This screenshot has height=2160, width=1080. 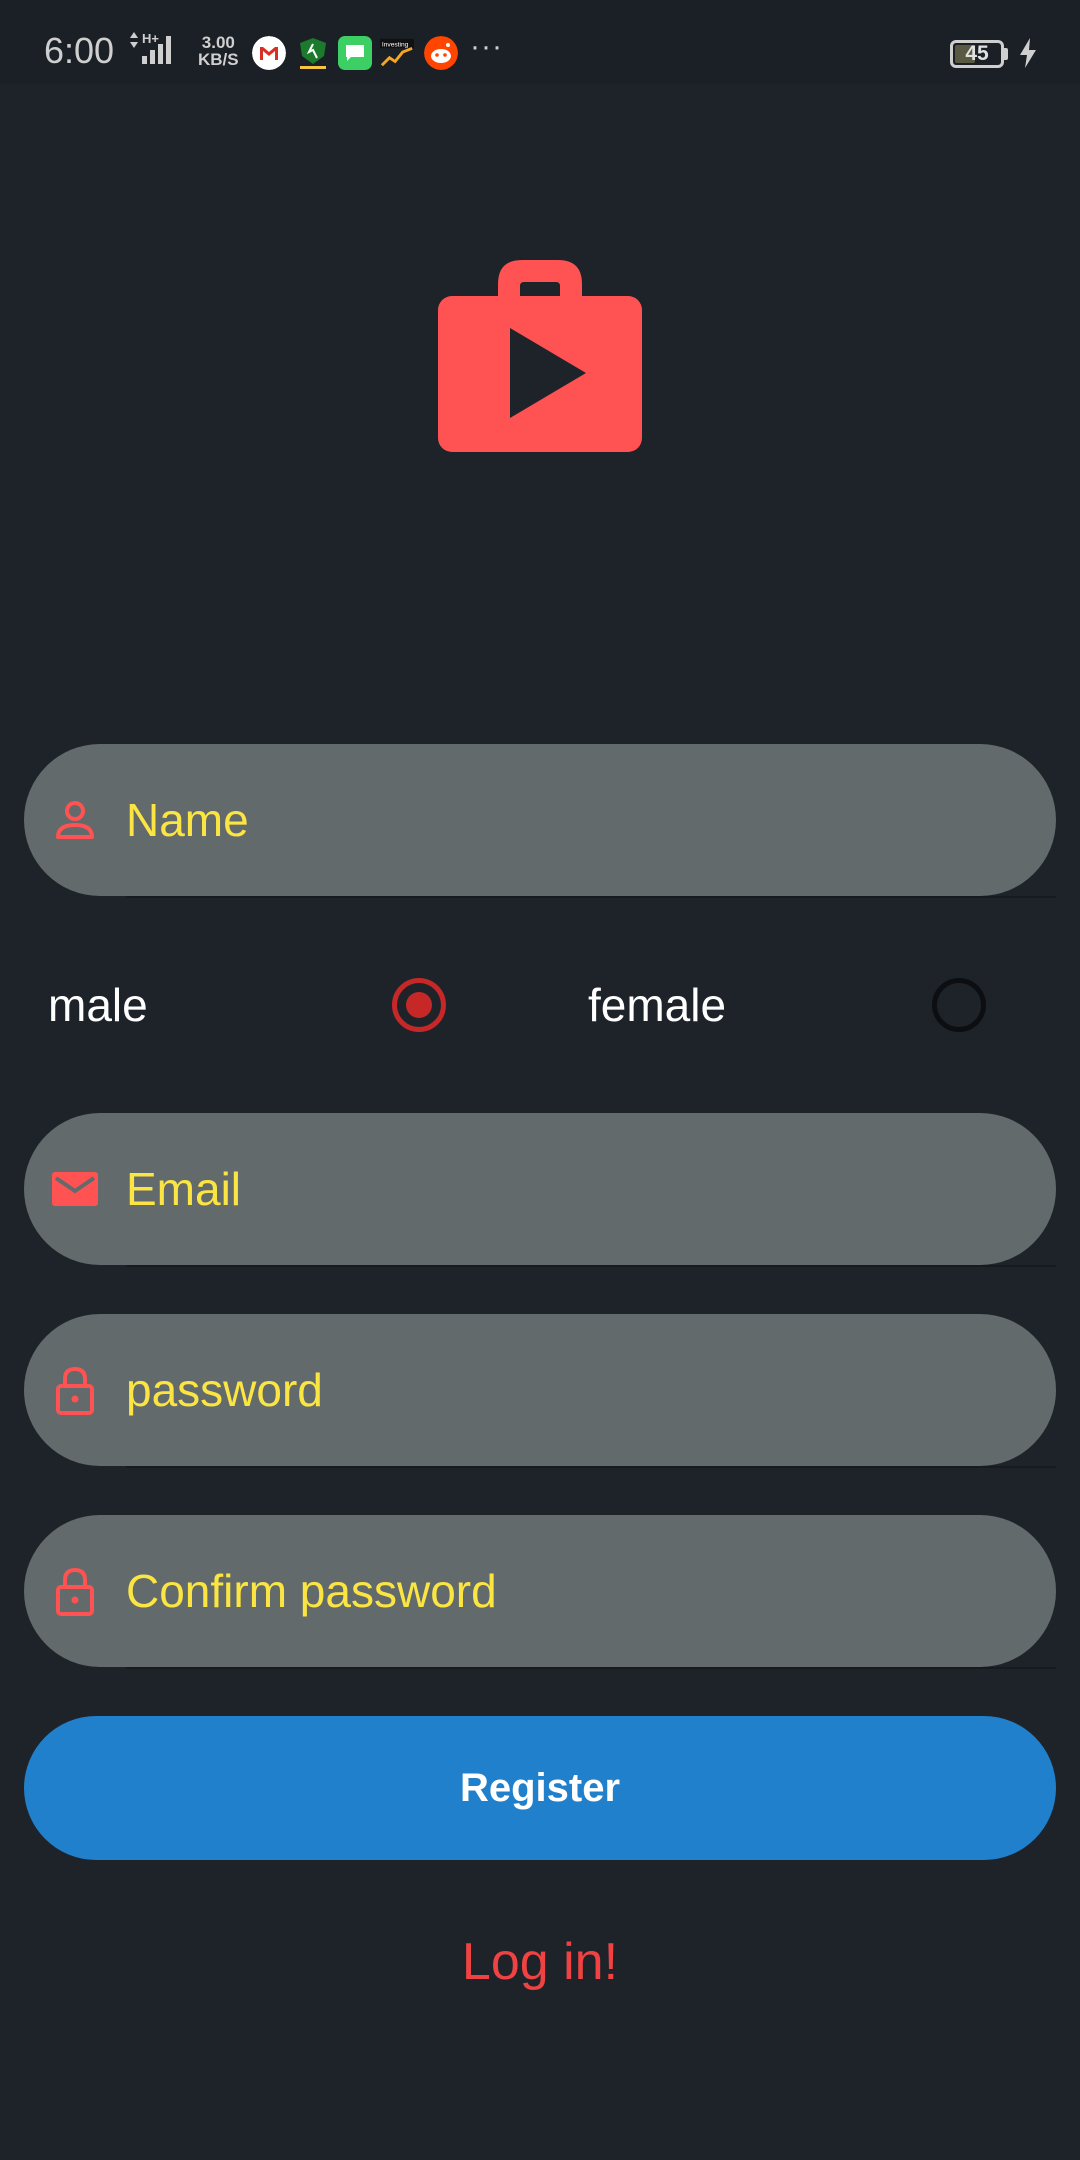 I want to click on male-radio, so click(x=419, y=1005).